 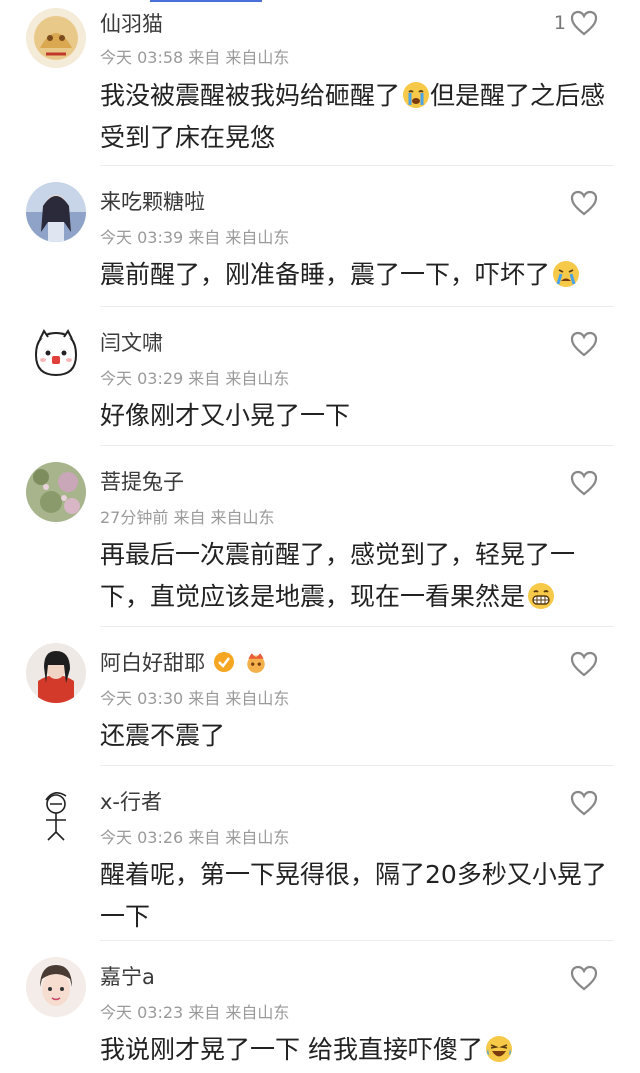 I want to click on laughing-tears-icon, so click(x=498, y=1049).